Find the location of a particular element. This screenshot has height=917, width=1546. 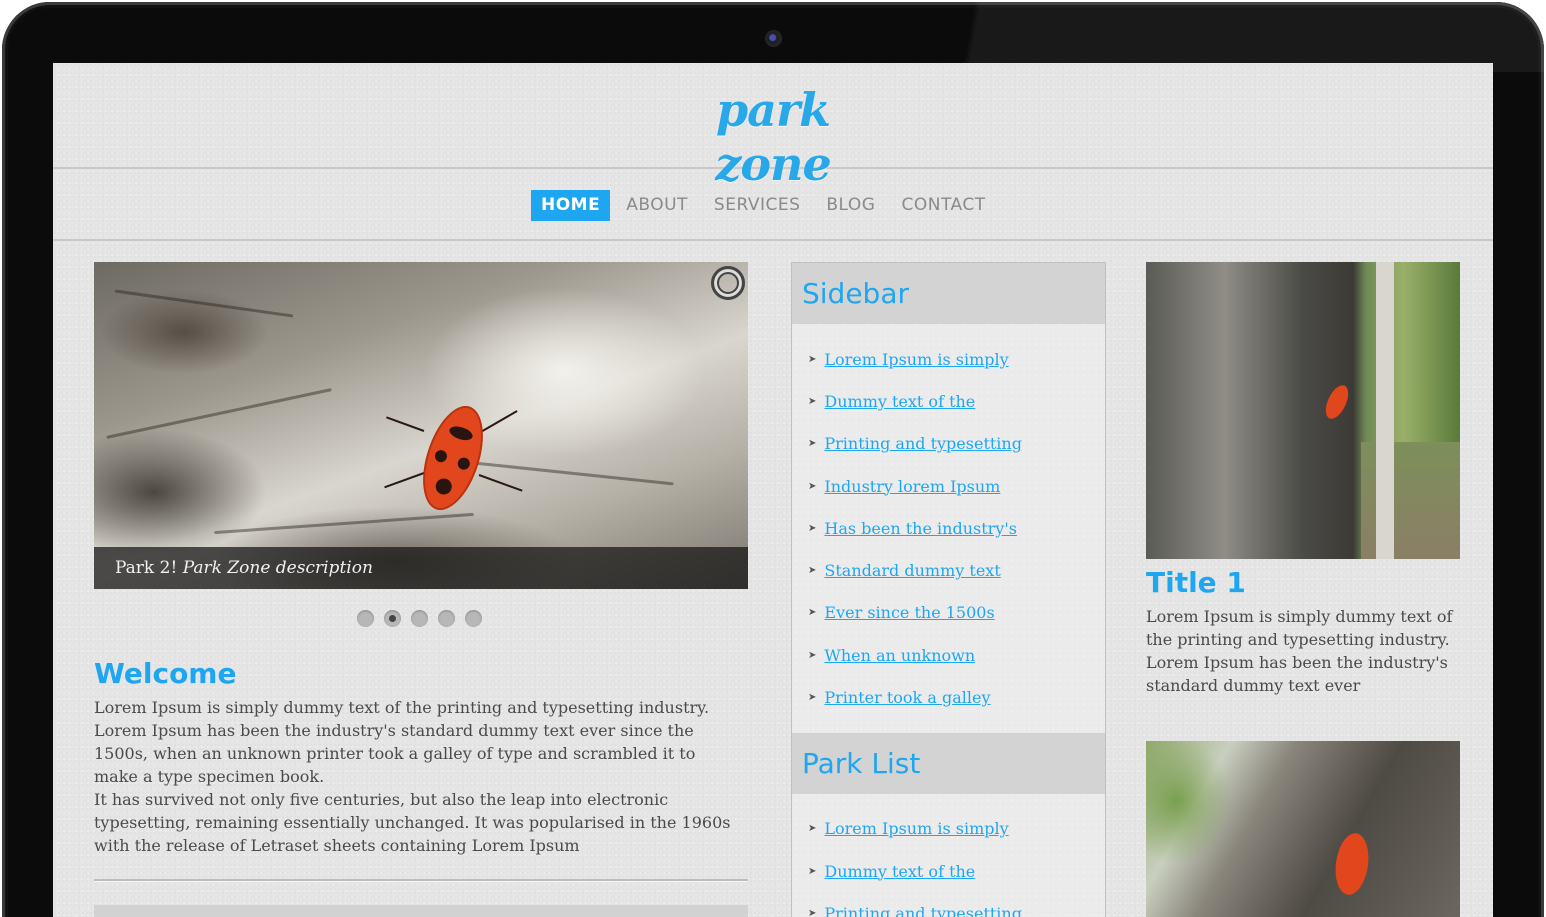

sidebar-heading: Sidebar is located at coordinates (948, 293).